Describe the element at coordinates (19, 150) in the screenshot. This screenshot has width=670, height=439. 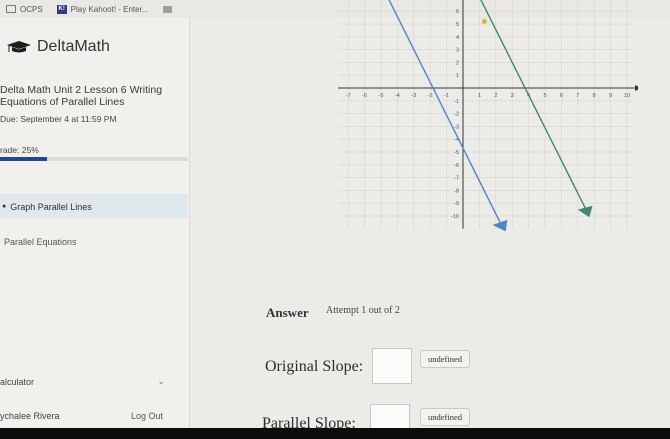
I see `grade-text: rade: 25%` at that location.